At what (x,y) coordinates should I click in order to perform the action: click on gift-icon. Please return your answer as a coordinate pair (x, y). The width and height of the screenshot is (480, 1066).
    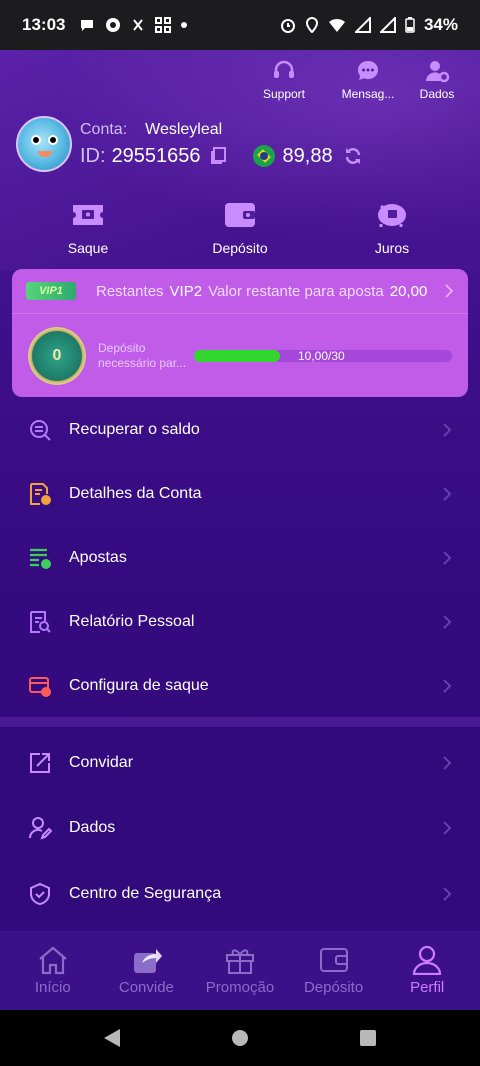
    Looking at the image, I should click on (239, 961).